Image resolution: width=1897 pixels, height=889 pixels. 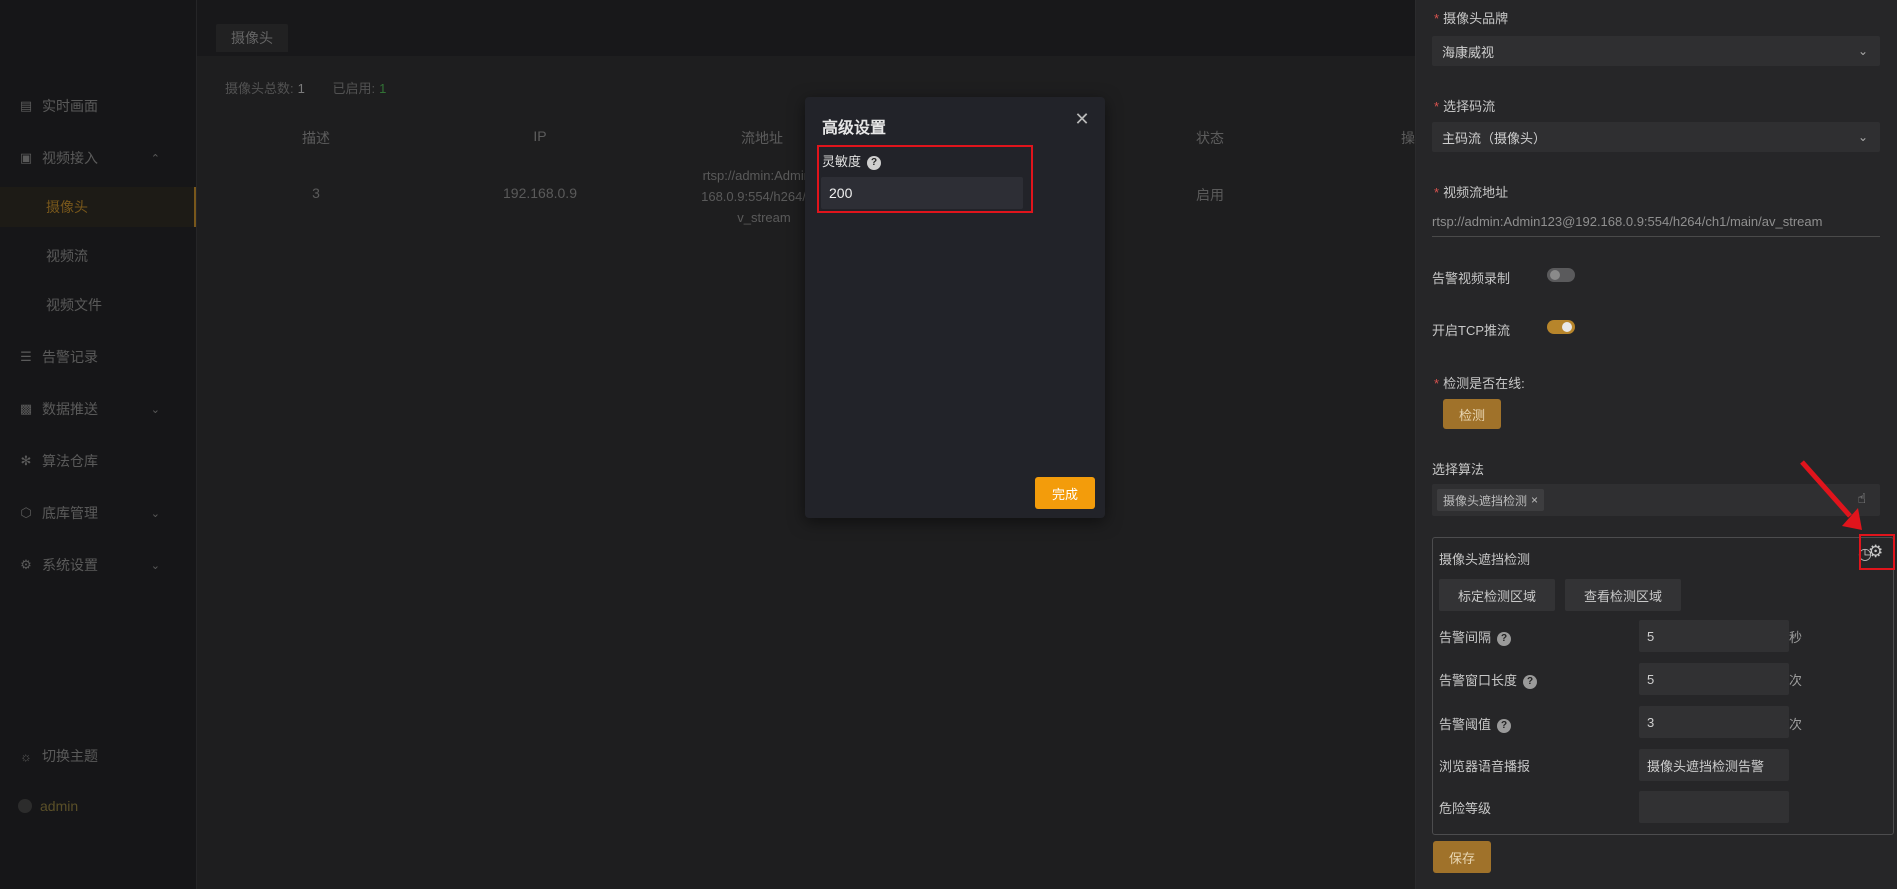 What do you see at coordinates (1485, 559) in the screenshot?
I see `algorithm-config-title: 摄像头遮挡检测` at bounding box center [1485, 559].